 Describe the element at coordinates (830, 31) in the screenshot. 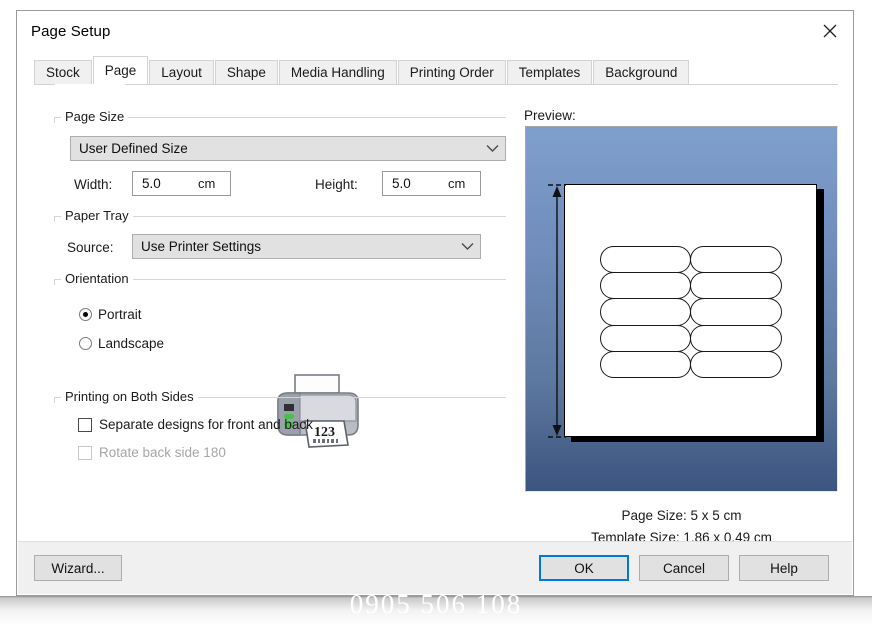

I see `close-icon` at that location.